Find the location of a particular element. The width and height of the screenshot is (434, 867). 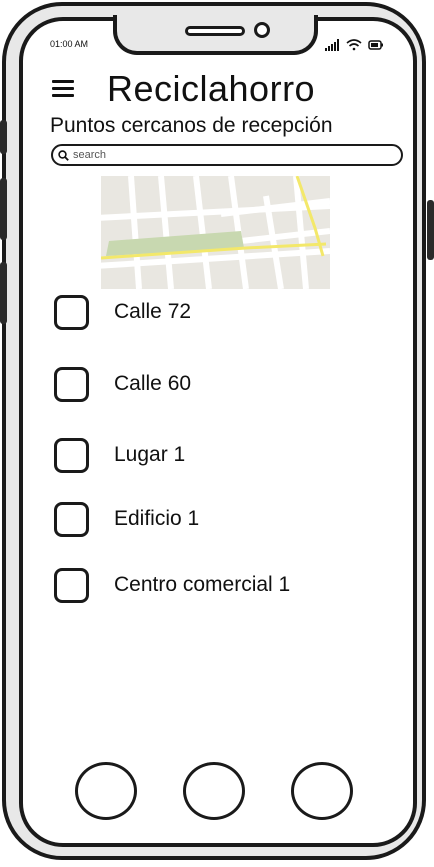

side-button-left-low is located at coordinates (3, 293).